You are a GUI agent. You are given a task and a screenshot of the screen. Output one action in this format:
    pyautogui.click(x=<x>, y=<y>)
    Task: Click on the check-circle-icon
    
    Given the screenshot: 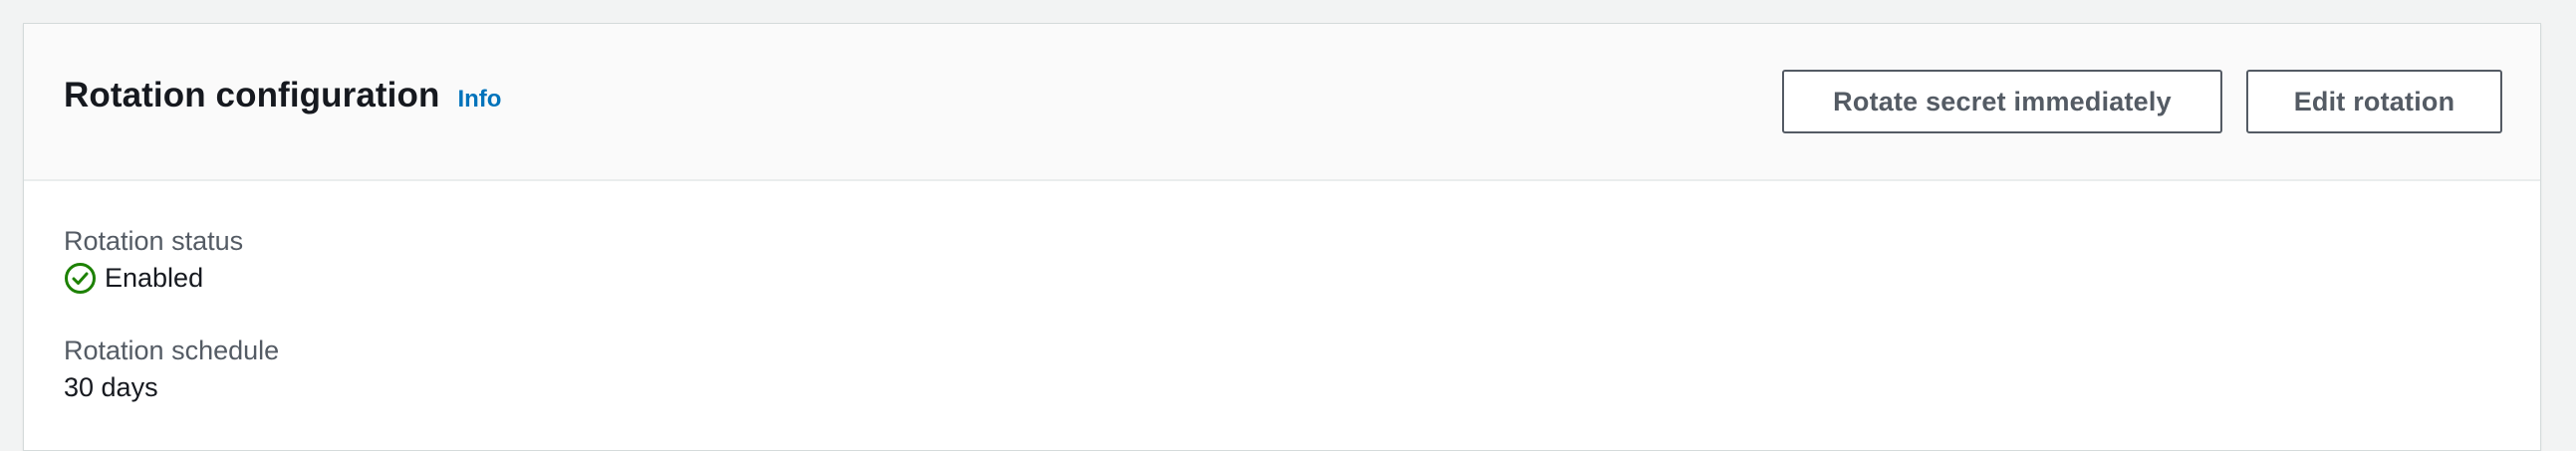 What is the action you would take?
    pyautogui.click(x=80, y=278)
    